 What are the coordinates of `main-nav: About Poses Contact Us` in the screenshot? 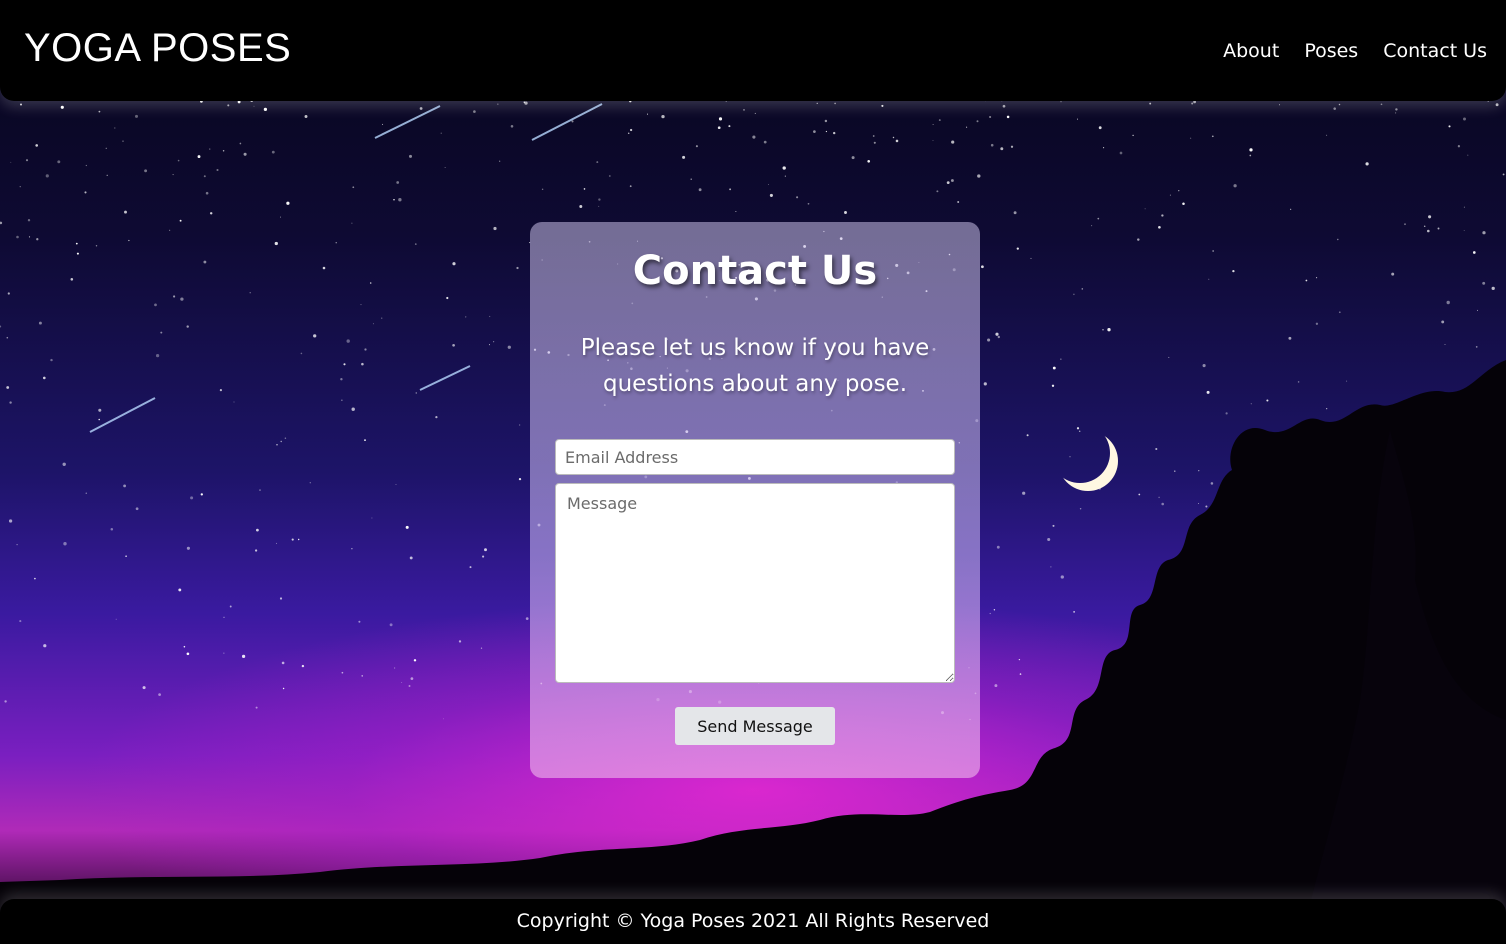 It's located at (1355, 51).